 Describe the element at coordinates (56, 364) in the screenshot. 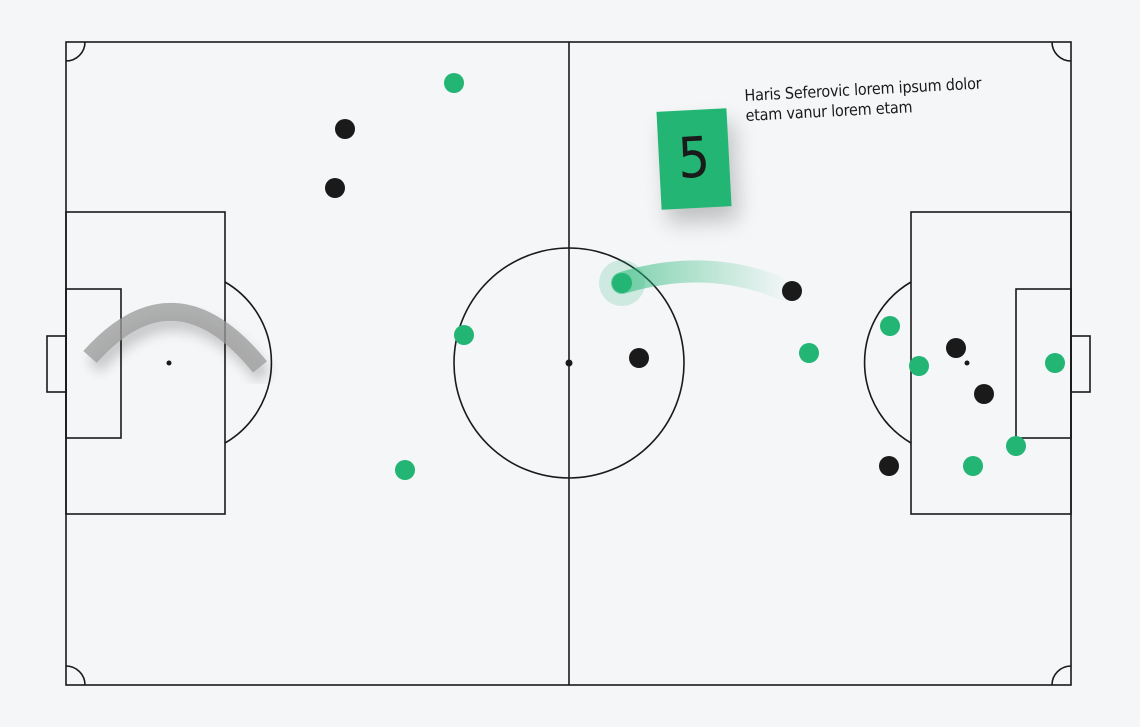

I see `left-goal` at that location.